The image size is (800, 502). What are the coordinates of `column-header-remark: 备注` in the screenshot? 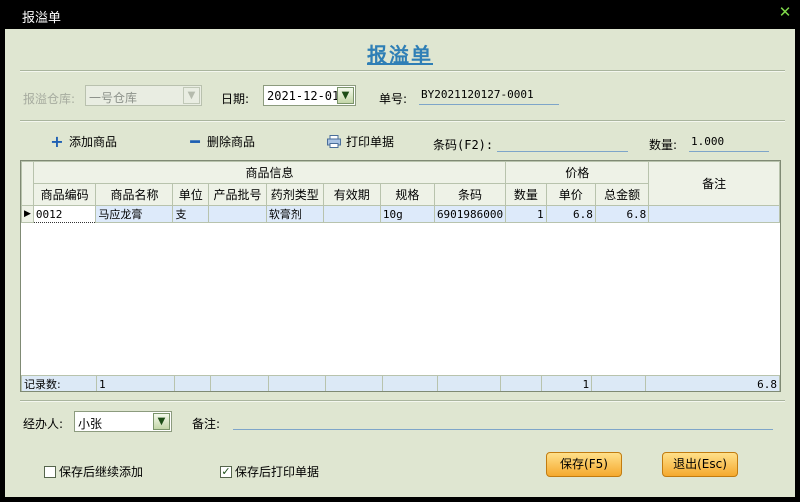 It's located at (714, 183).